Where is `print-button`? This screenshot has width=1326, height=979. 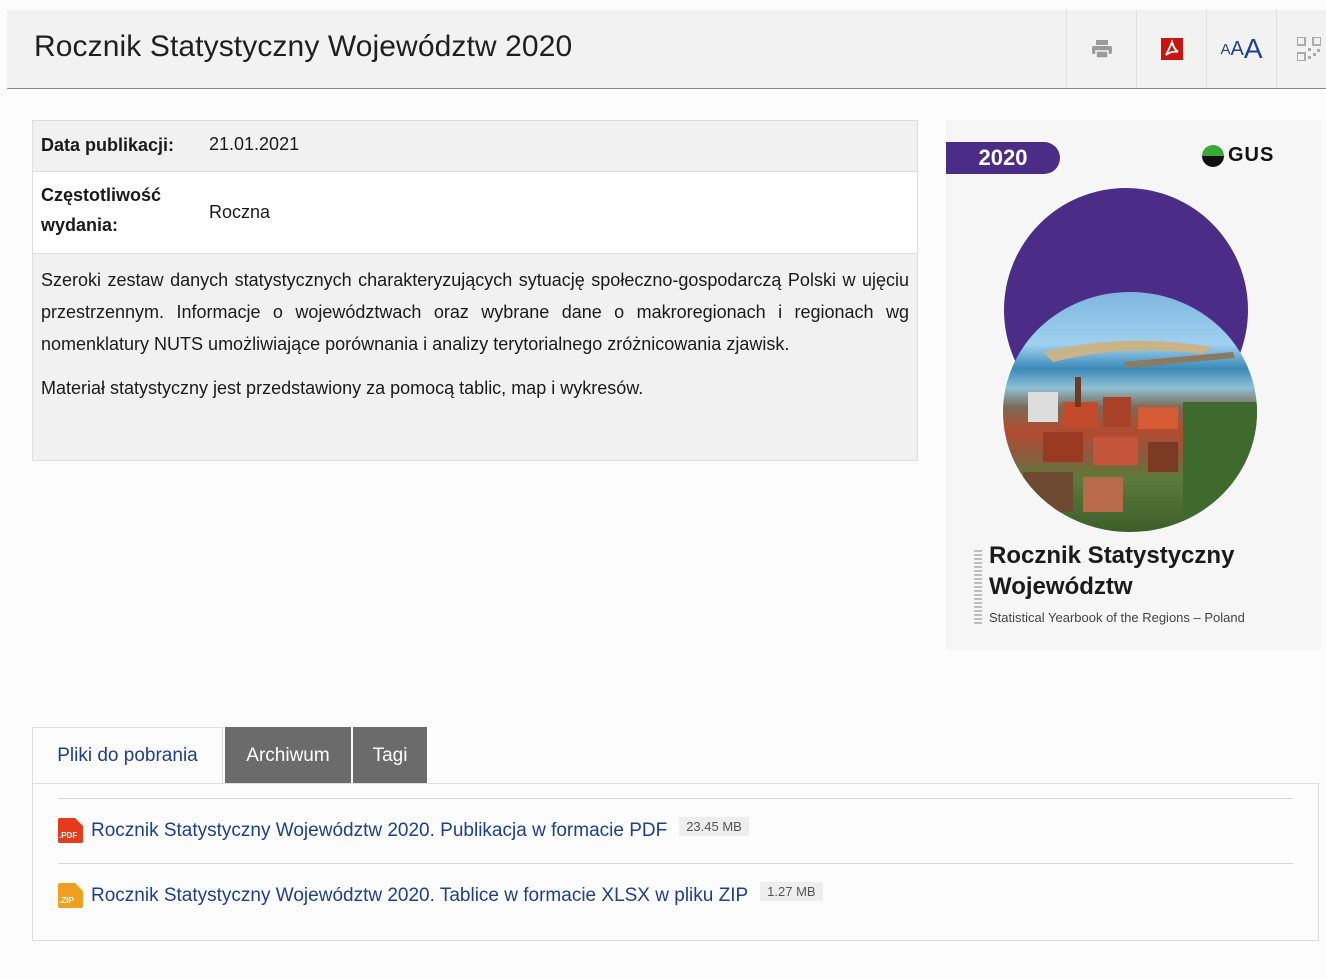
print-button is located at coordinates (1101, 49).